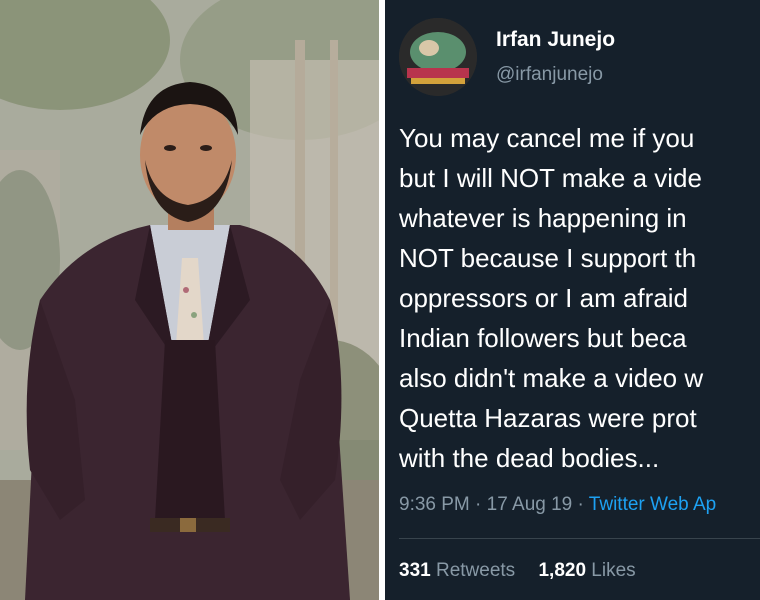 The width and height of the screenshot is (760, 600). I want to click on tweet-line: but I will NOT make a vide, so click(550, 178).